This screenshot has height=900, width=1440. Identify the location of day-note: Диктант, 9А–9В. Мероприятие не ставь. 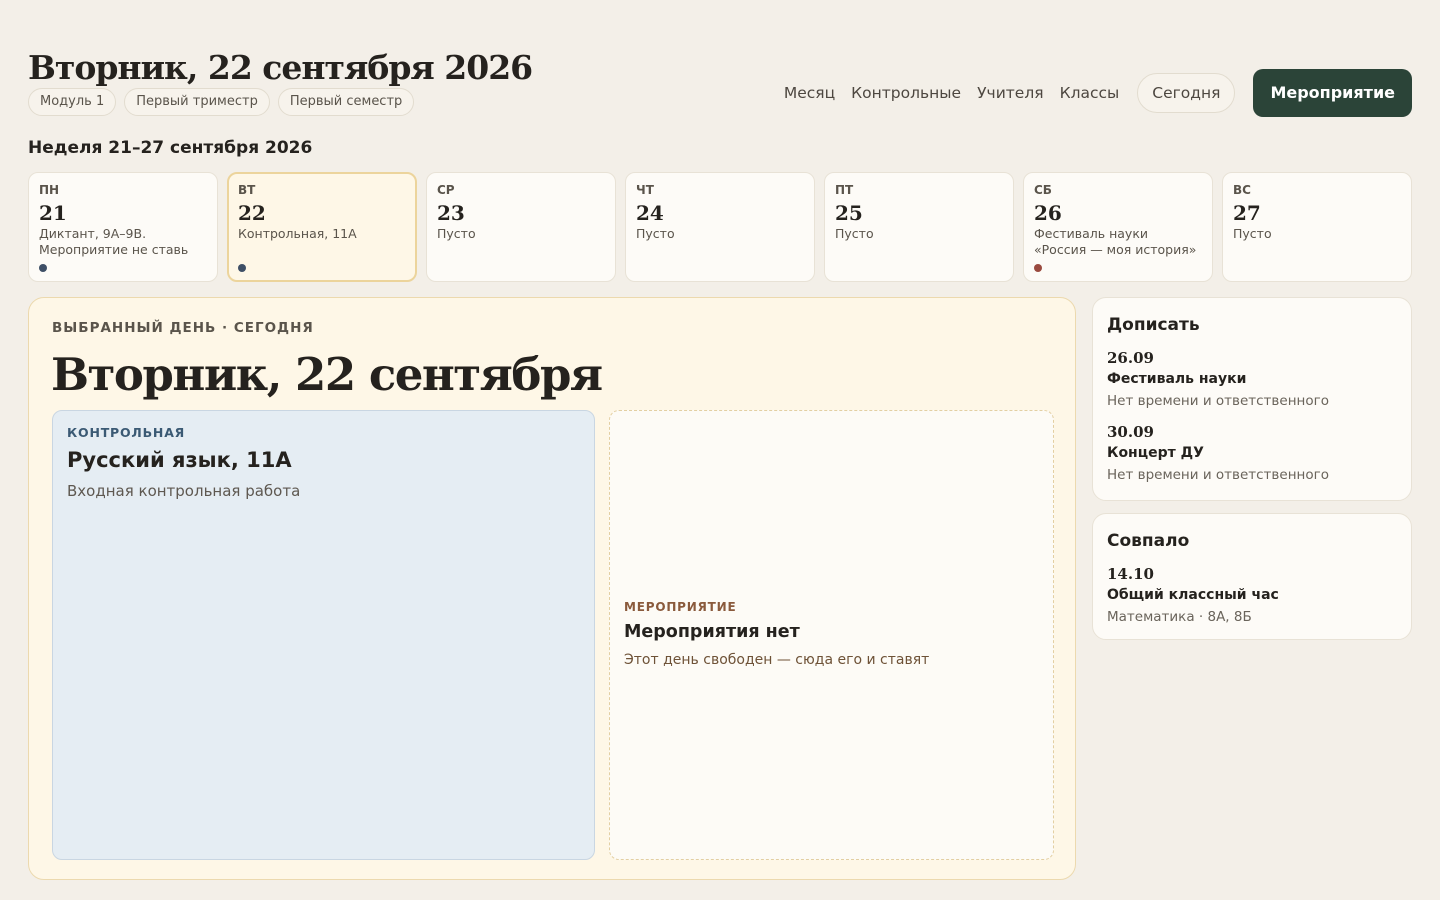
(114, 241).